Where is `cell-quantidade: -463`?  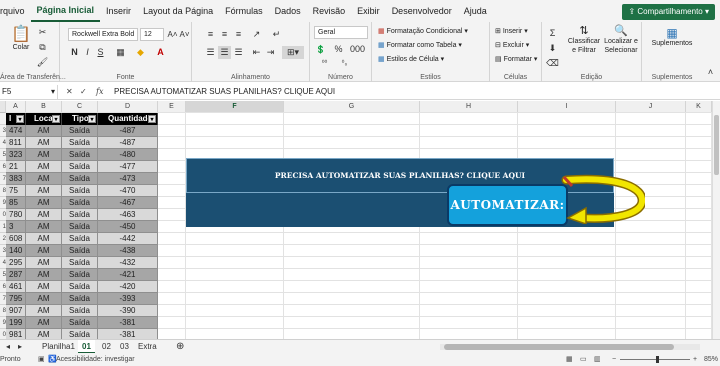
cell-quantidade: -463 is located at coordinates (128, 215).